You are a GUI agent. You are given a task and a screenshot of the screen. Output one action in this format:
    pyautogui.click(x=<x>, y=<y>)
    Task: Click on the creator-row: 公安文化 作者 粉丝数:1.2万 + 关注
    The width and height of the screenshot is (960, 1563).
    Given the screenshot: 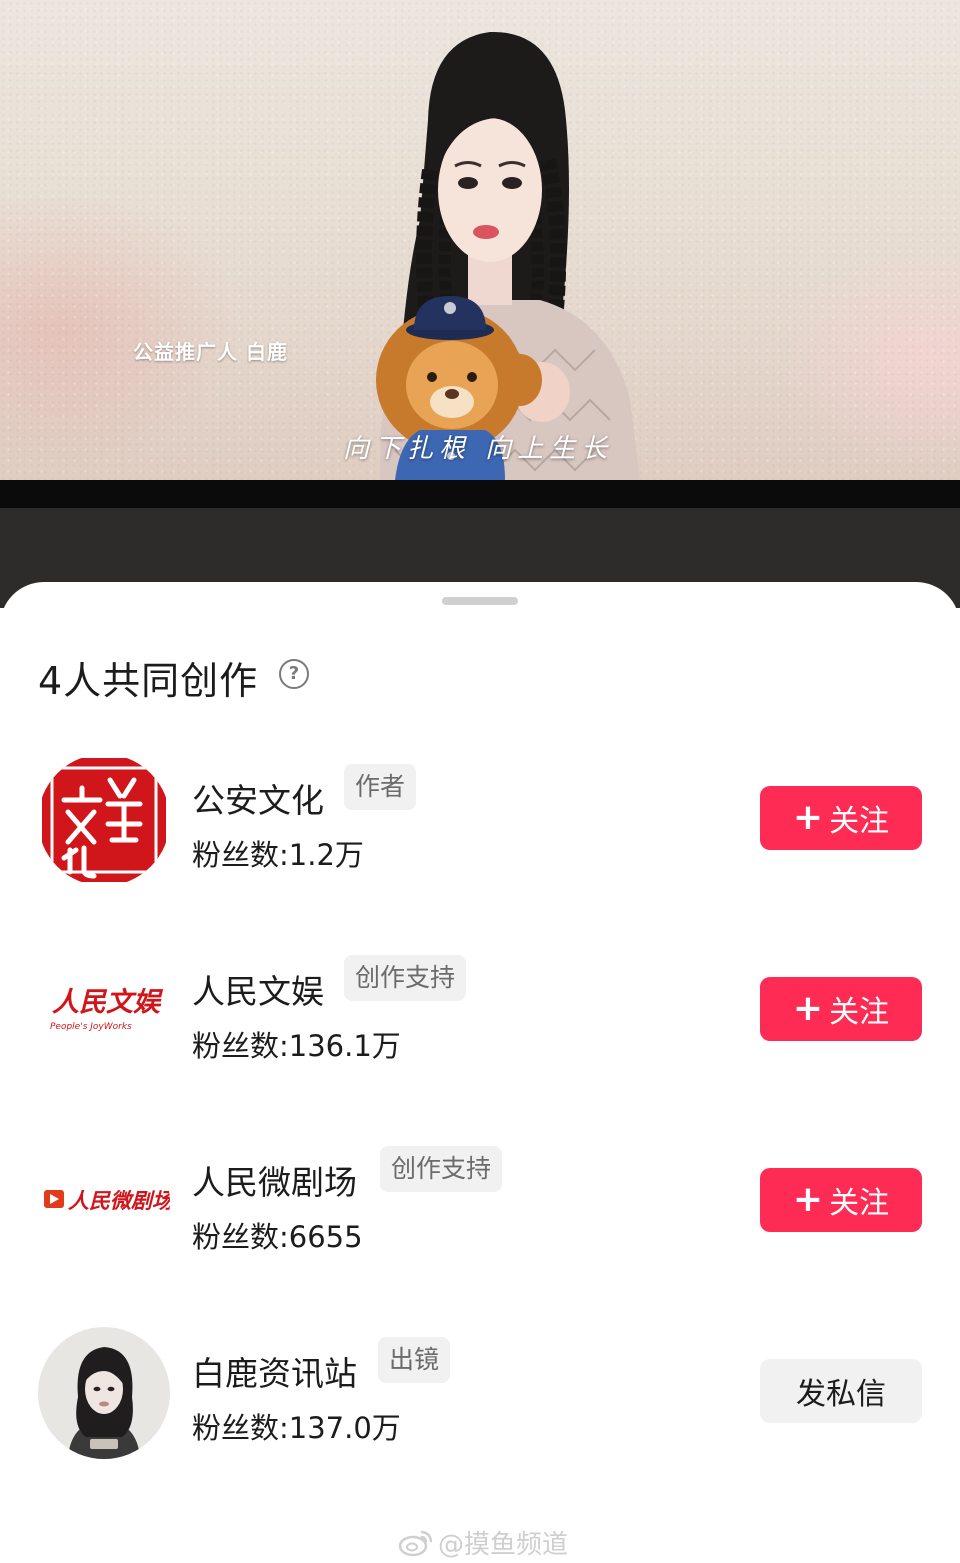 What is the action you would take?
    pyautogui.click(x=480, y=824)
    